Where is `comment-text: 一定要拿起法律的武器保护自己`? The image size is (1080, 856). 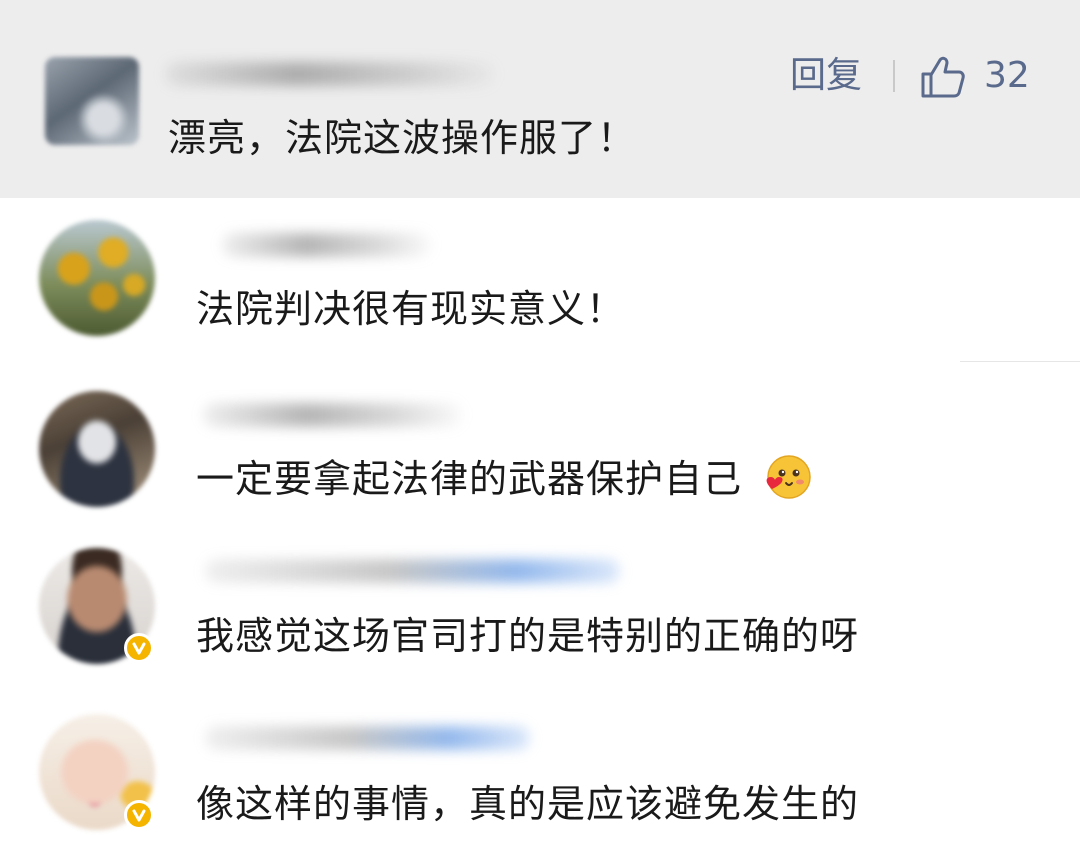
comment-text: 一定要拿起法律的武器保护自己 is located at coordinates (504, 479).